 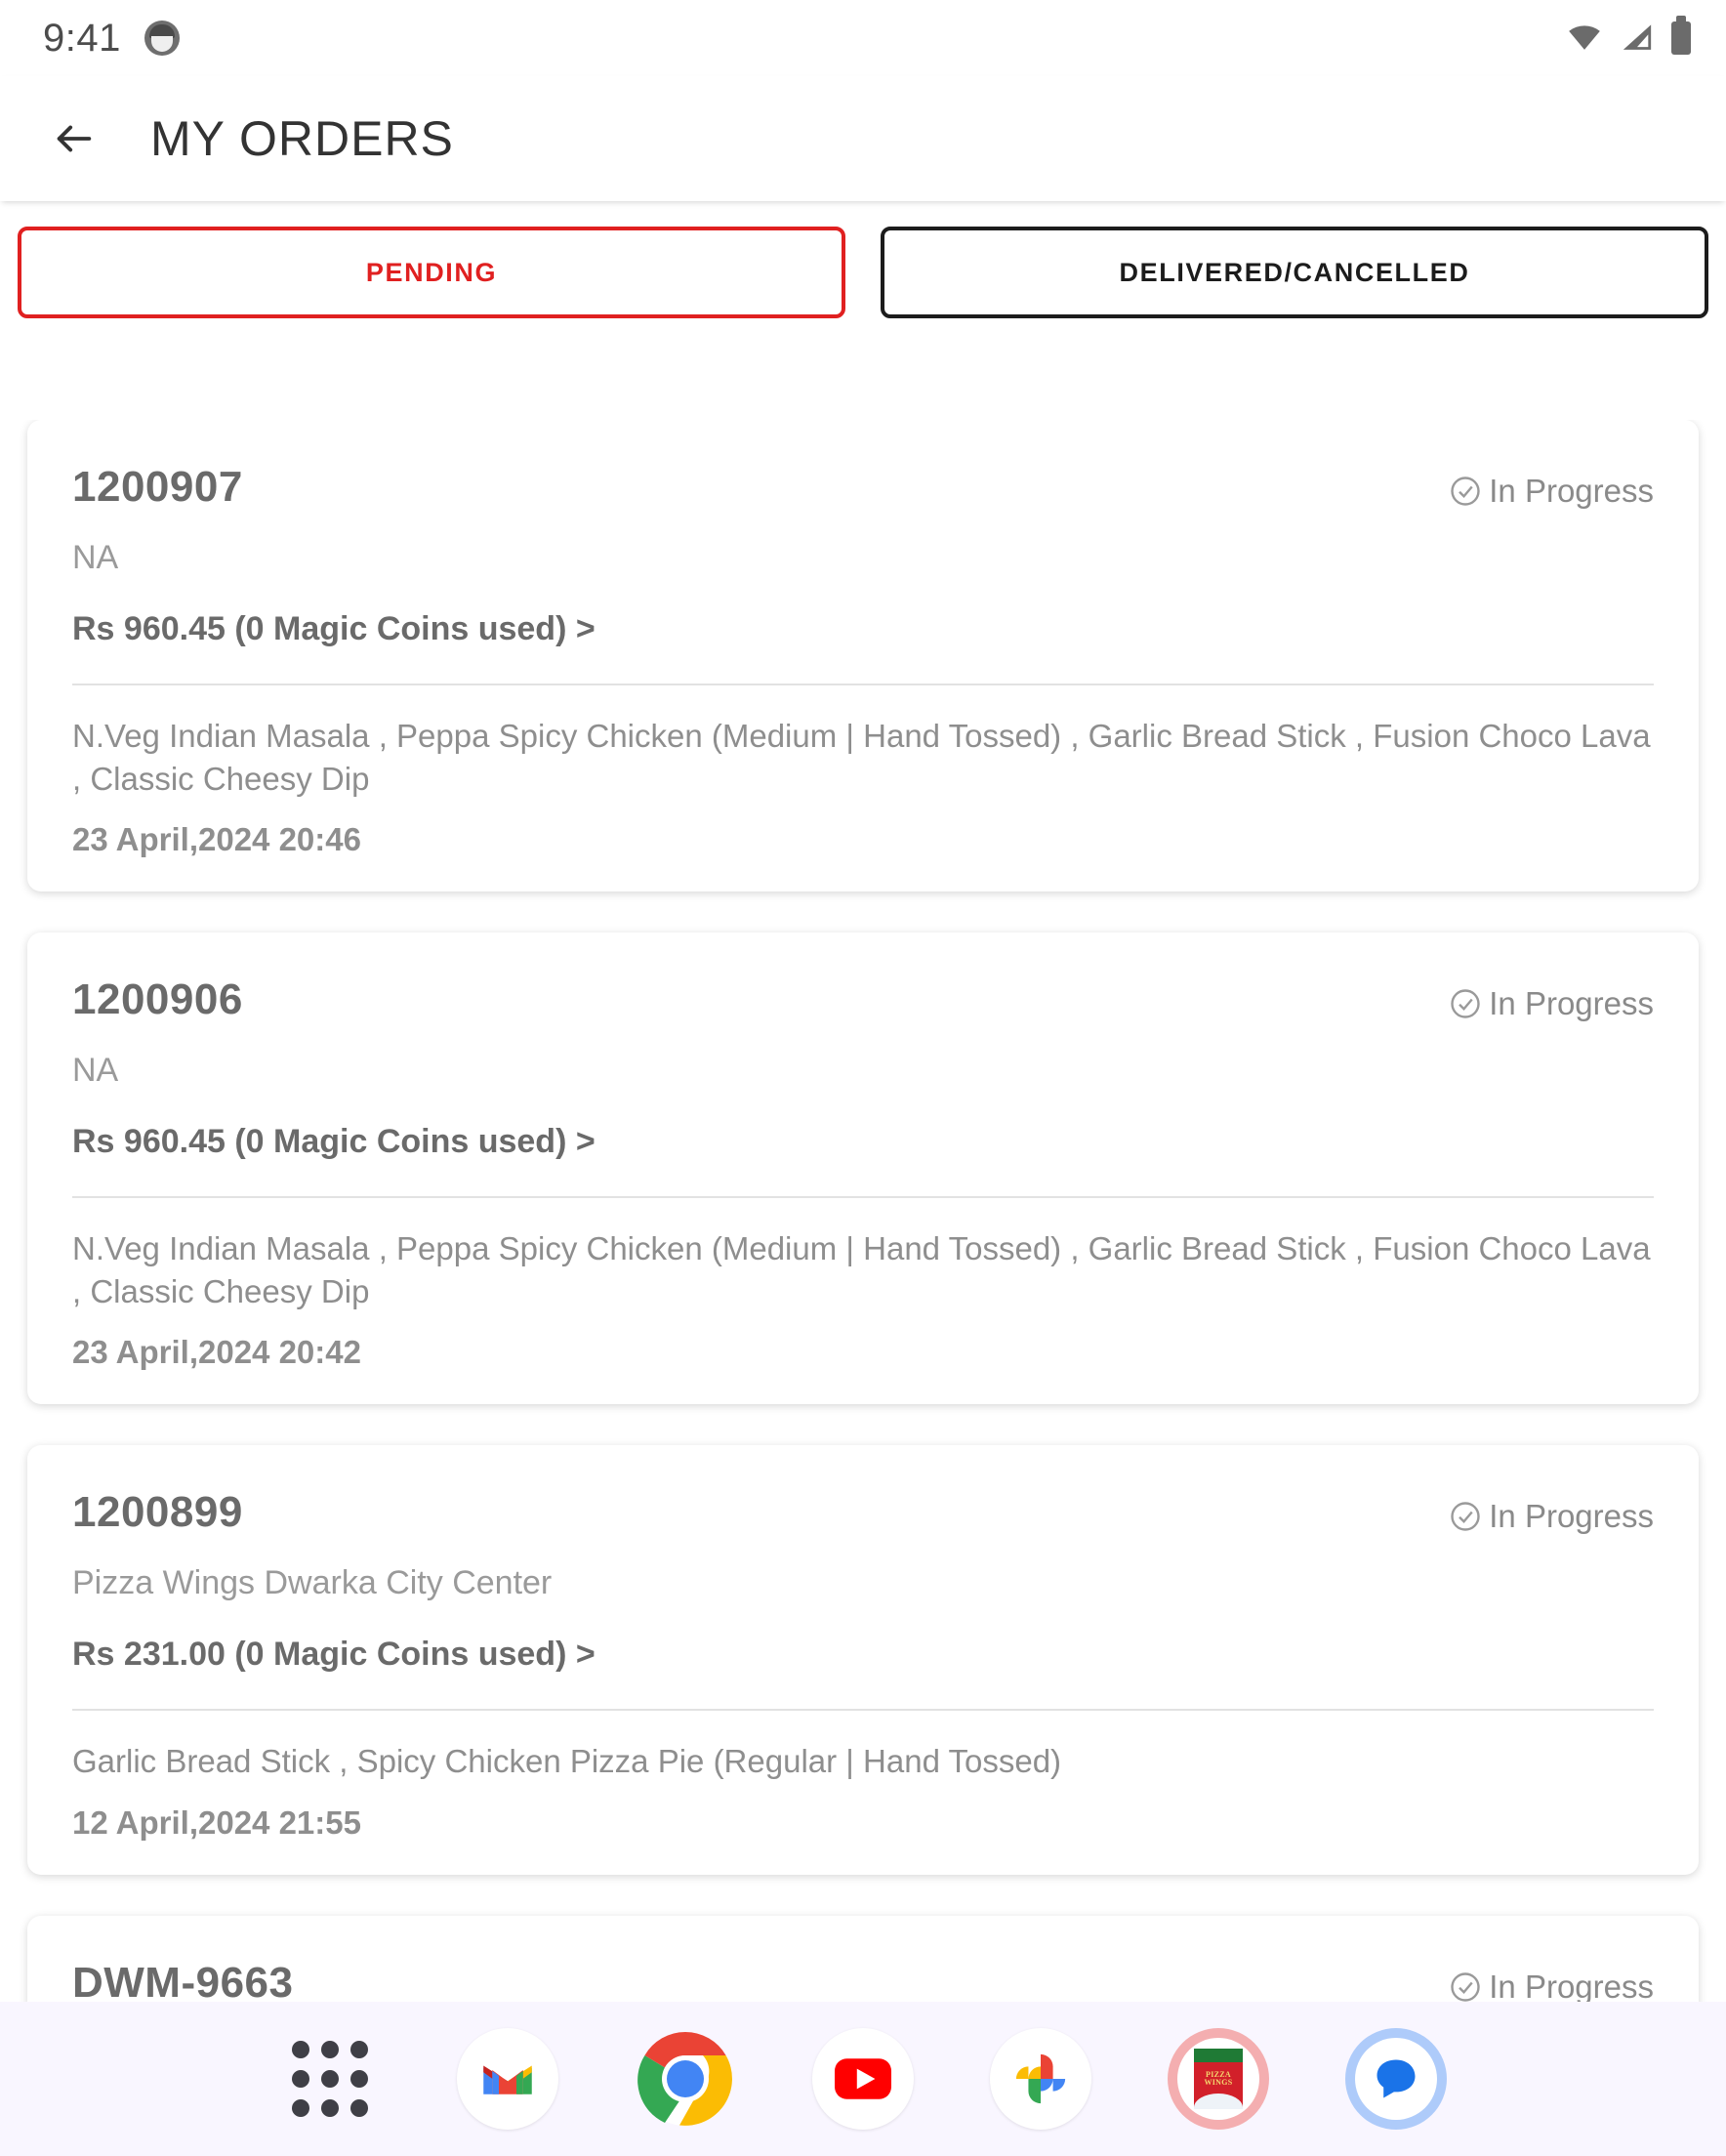 I want to click on order-date: 23 April,2024 20:46, so click(x=217, y=840).